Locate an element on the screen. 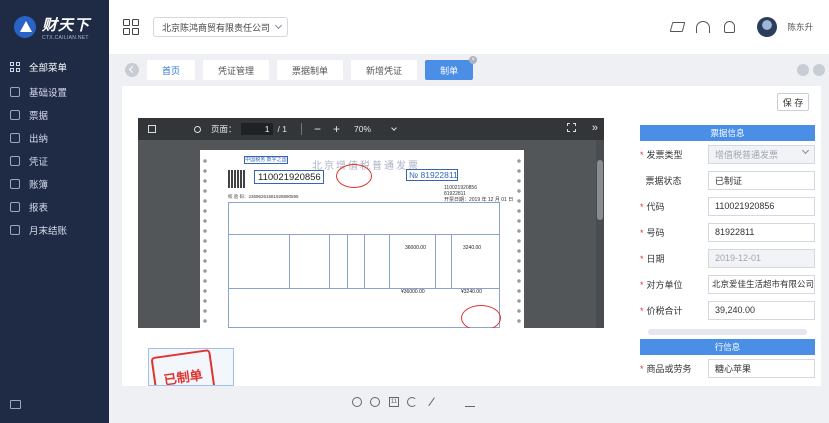 The width and height of the screenshot is (829, 423). app-logo: 财天下 CTX.CAILIAN.NET is located at coordinates (54, 27).